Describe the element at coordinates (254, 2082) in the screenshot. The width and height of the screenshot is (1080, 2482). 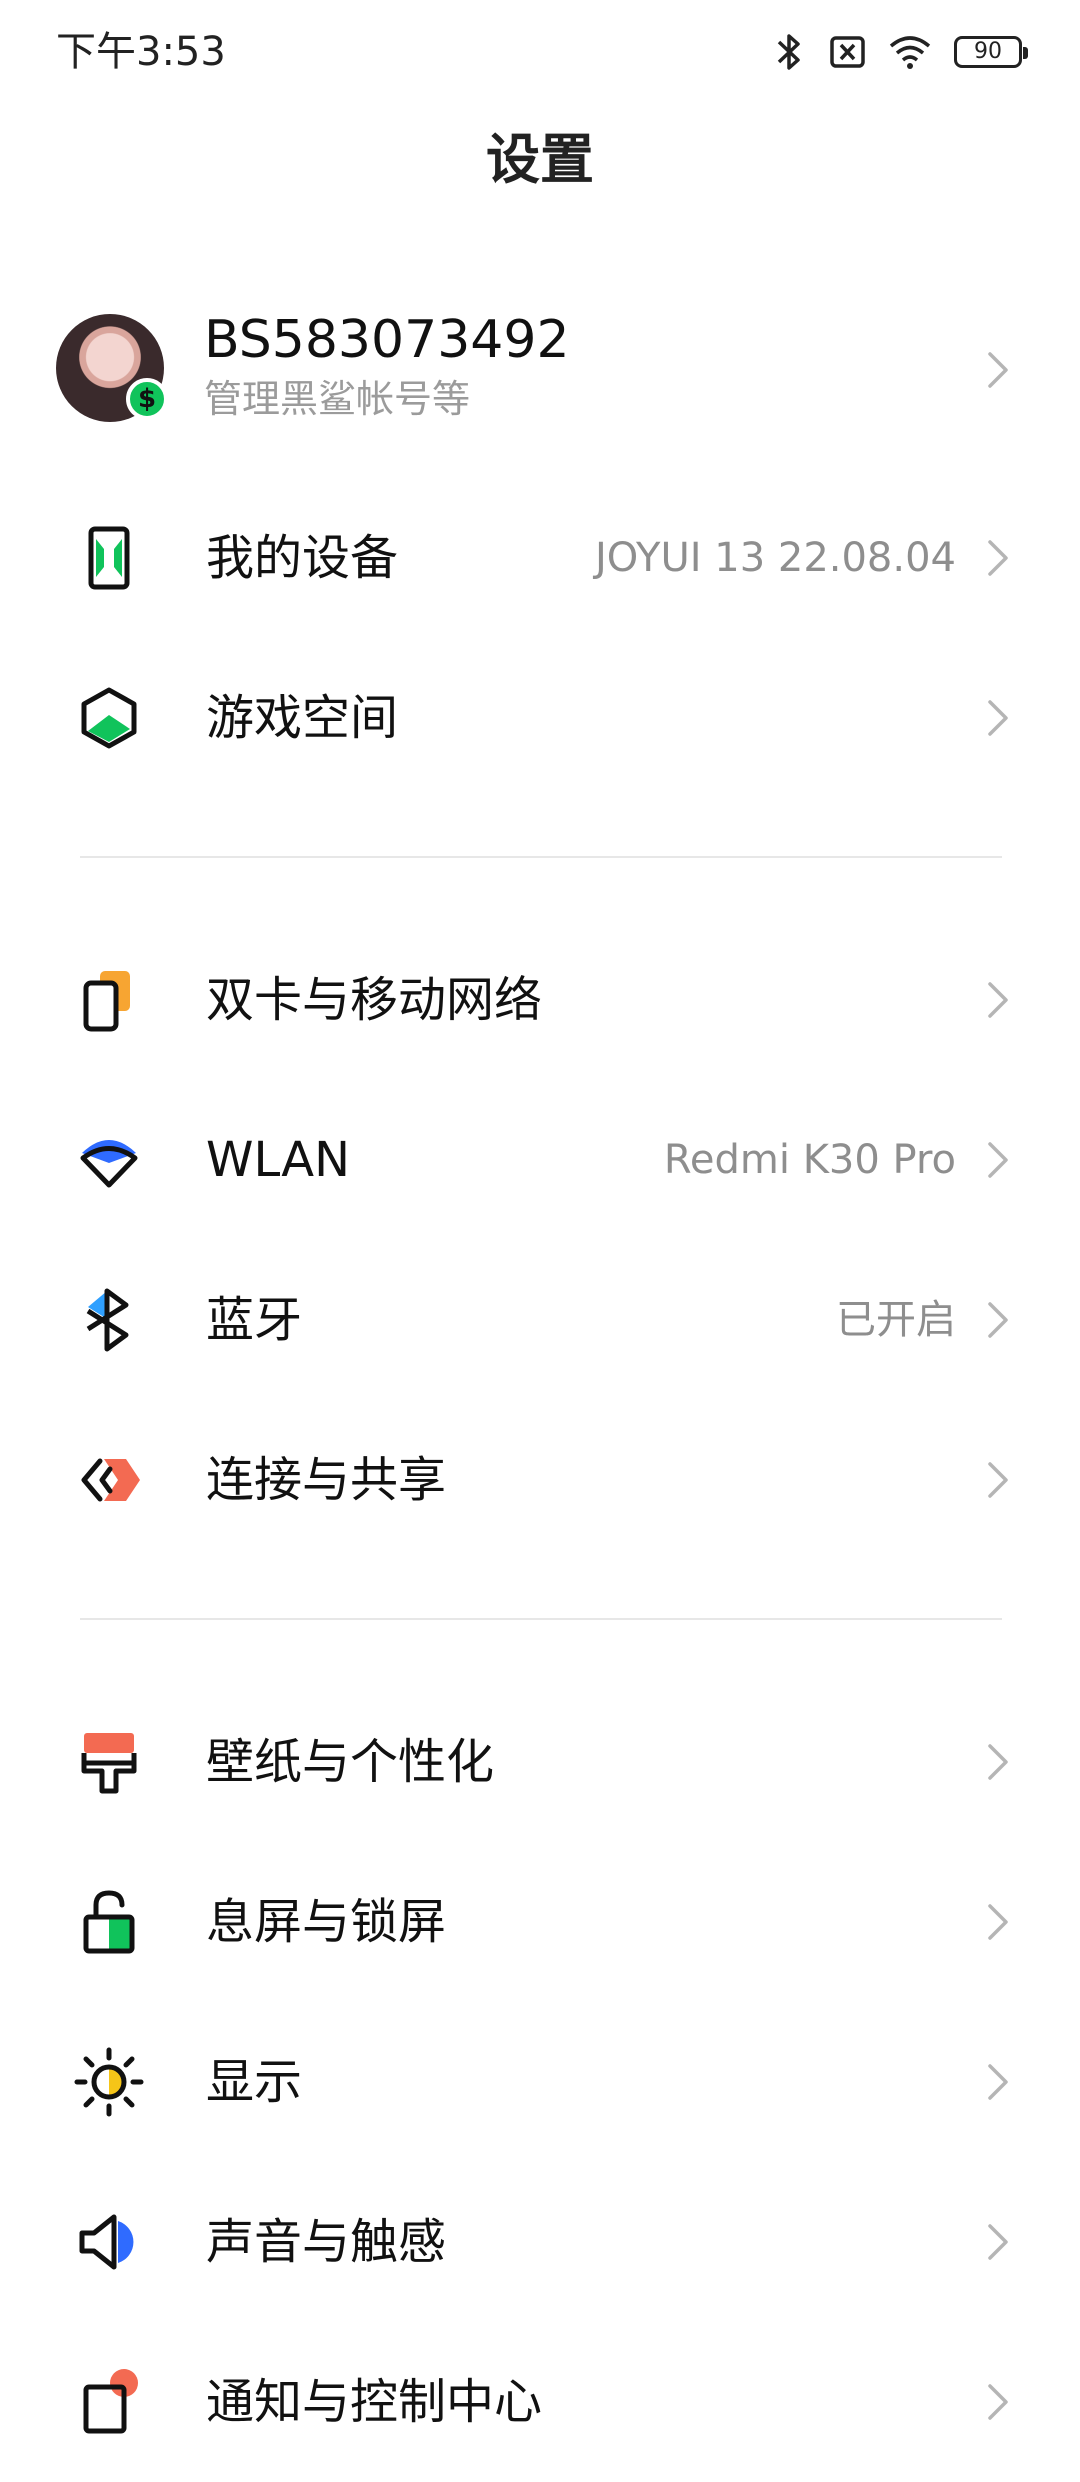
I see `row-label: 显示` at that location.